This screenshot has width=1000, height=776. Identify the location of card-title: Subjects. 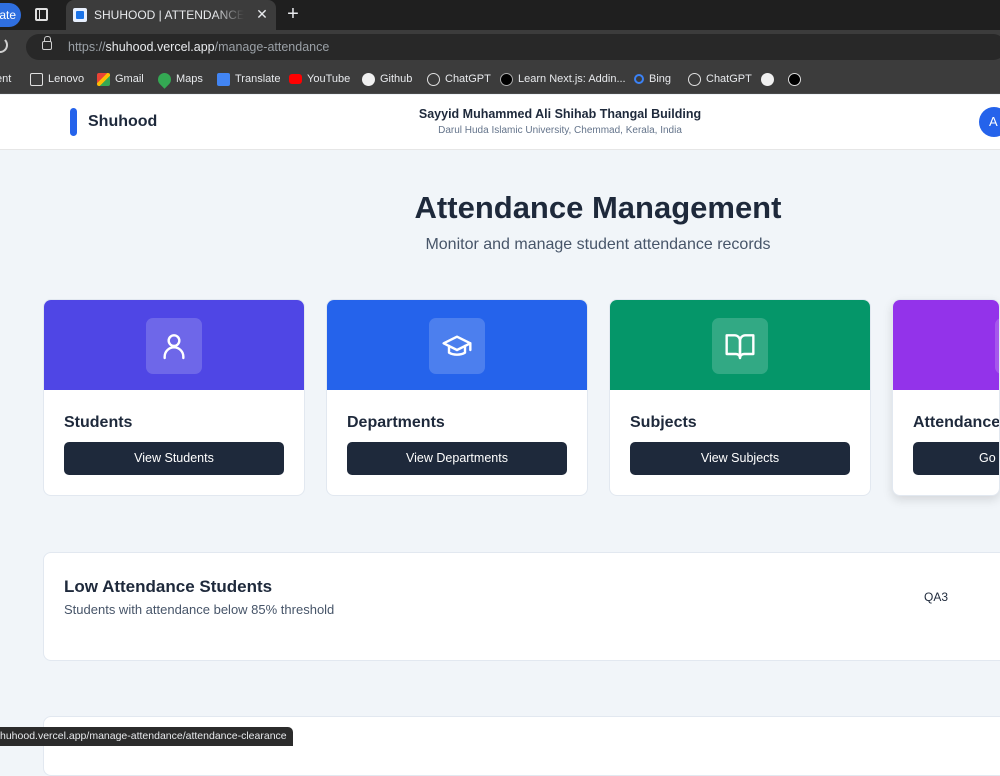
(663, 422).